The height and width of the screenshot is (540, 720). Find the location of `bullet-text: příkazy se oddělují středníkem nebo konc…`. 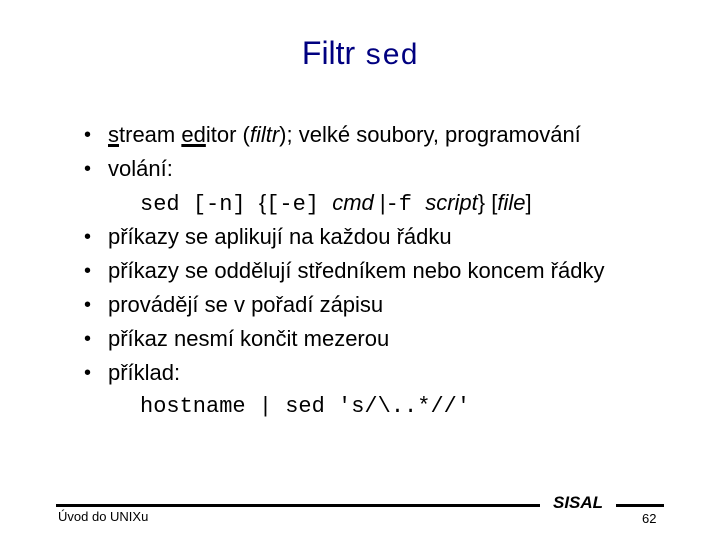

bullet-text: příkazy se oddělují středníkem nebo konc… is located at coordinates (356, 270).